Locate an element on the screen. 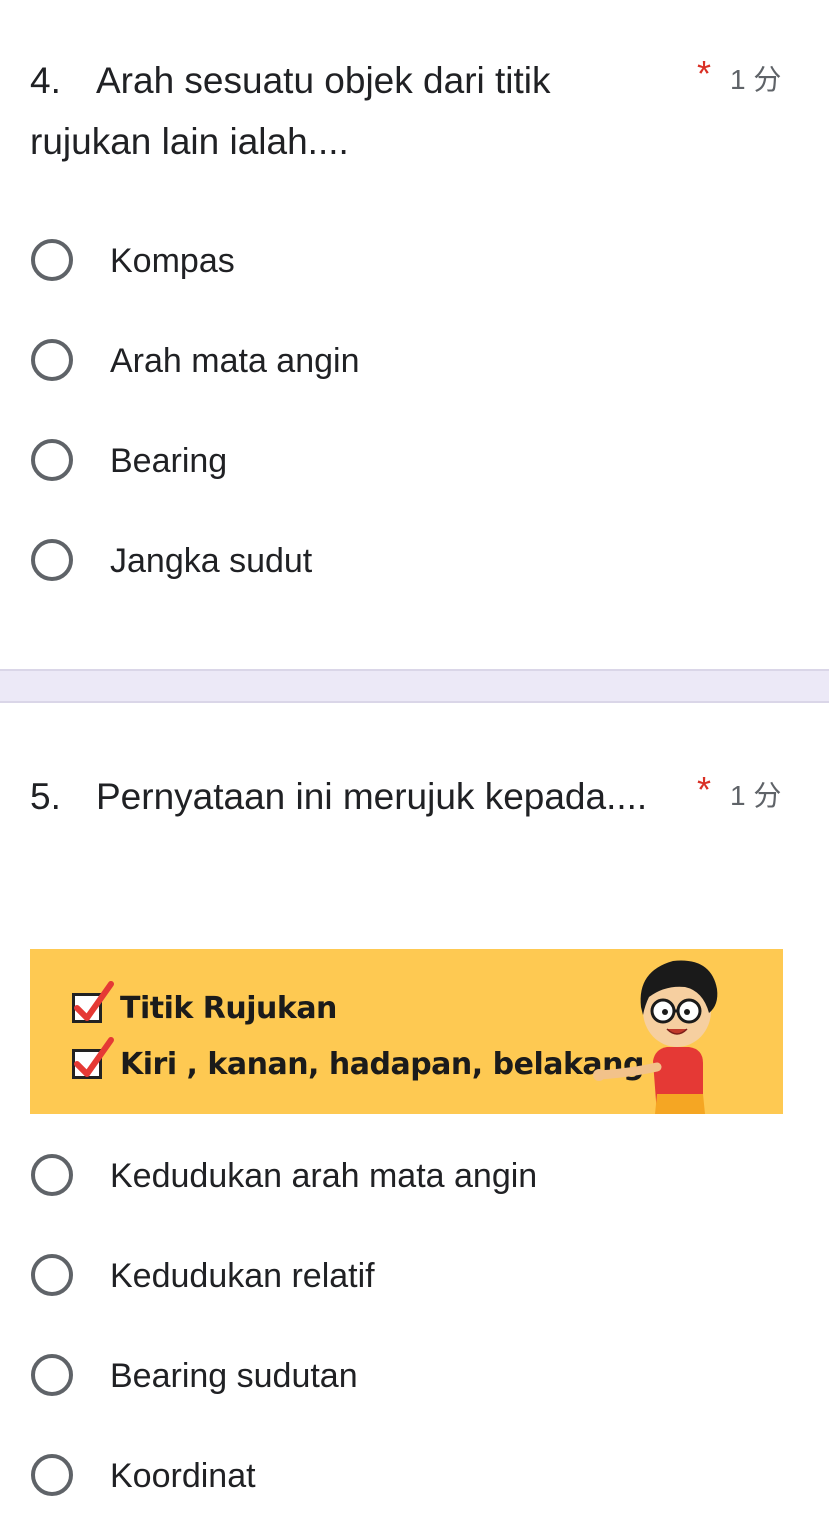 The height and width of the screenshot is (1522, 829). option-kompas: Kompas is located at coordinates (400, 265).